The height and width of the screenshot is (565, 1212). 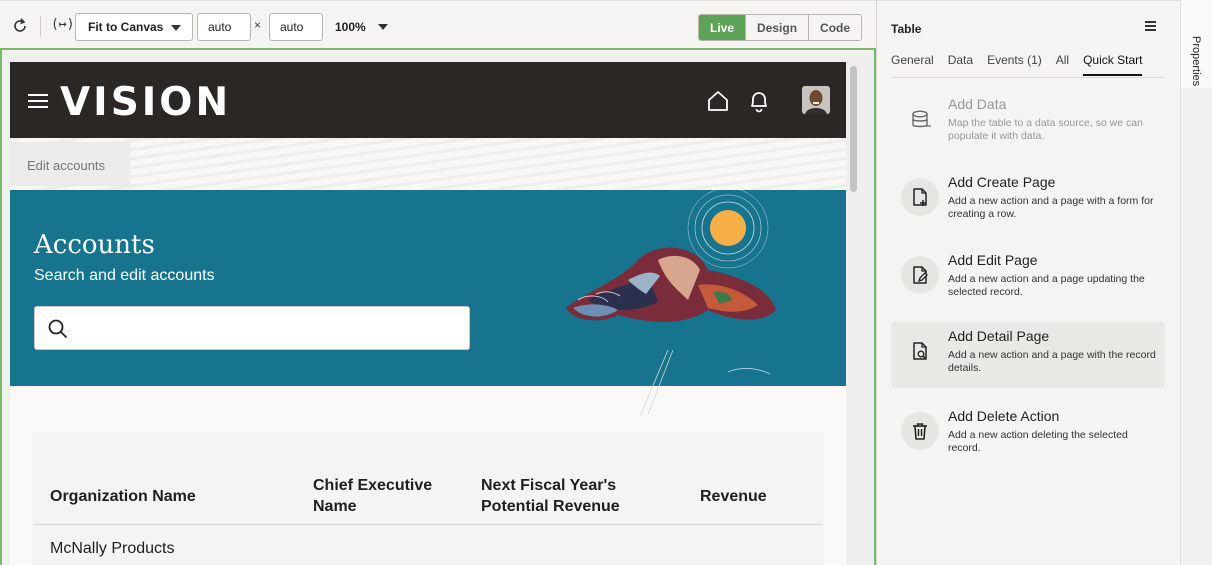 What do you see at coordinates (759, 101) in the screenshot?
I see `bell-icon` at bounding box center [759, 101].